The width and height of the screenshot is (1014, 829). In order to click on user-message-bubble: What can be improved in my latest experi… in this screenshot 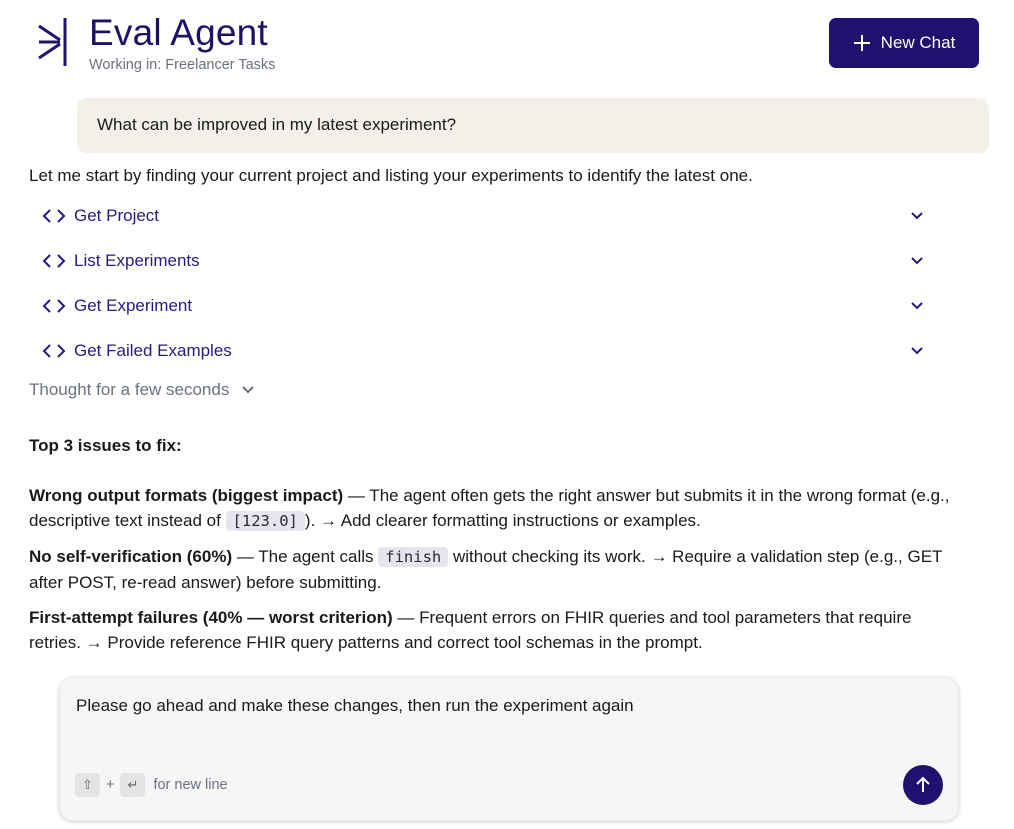, I will do `click(533, 125)`.